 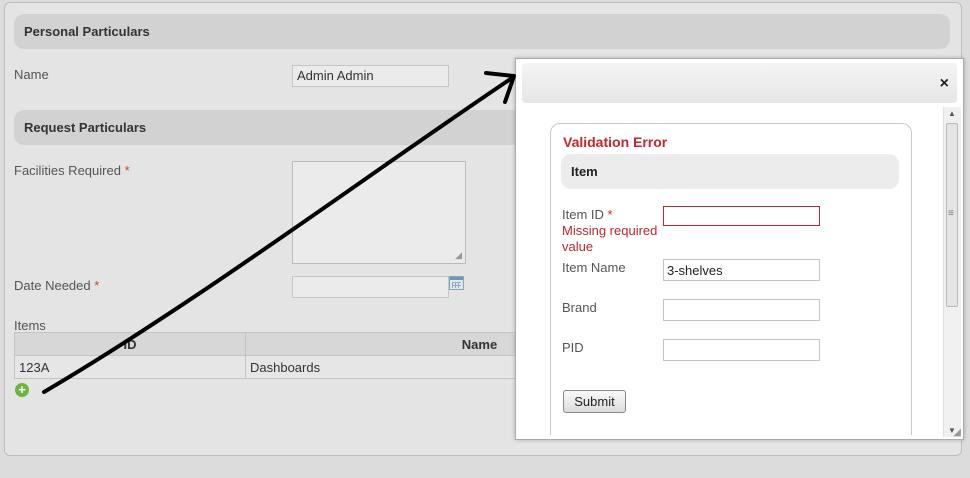 I want to click on brand-label: Brand, so click(x=579, y=307).